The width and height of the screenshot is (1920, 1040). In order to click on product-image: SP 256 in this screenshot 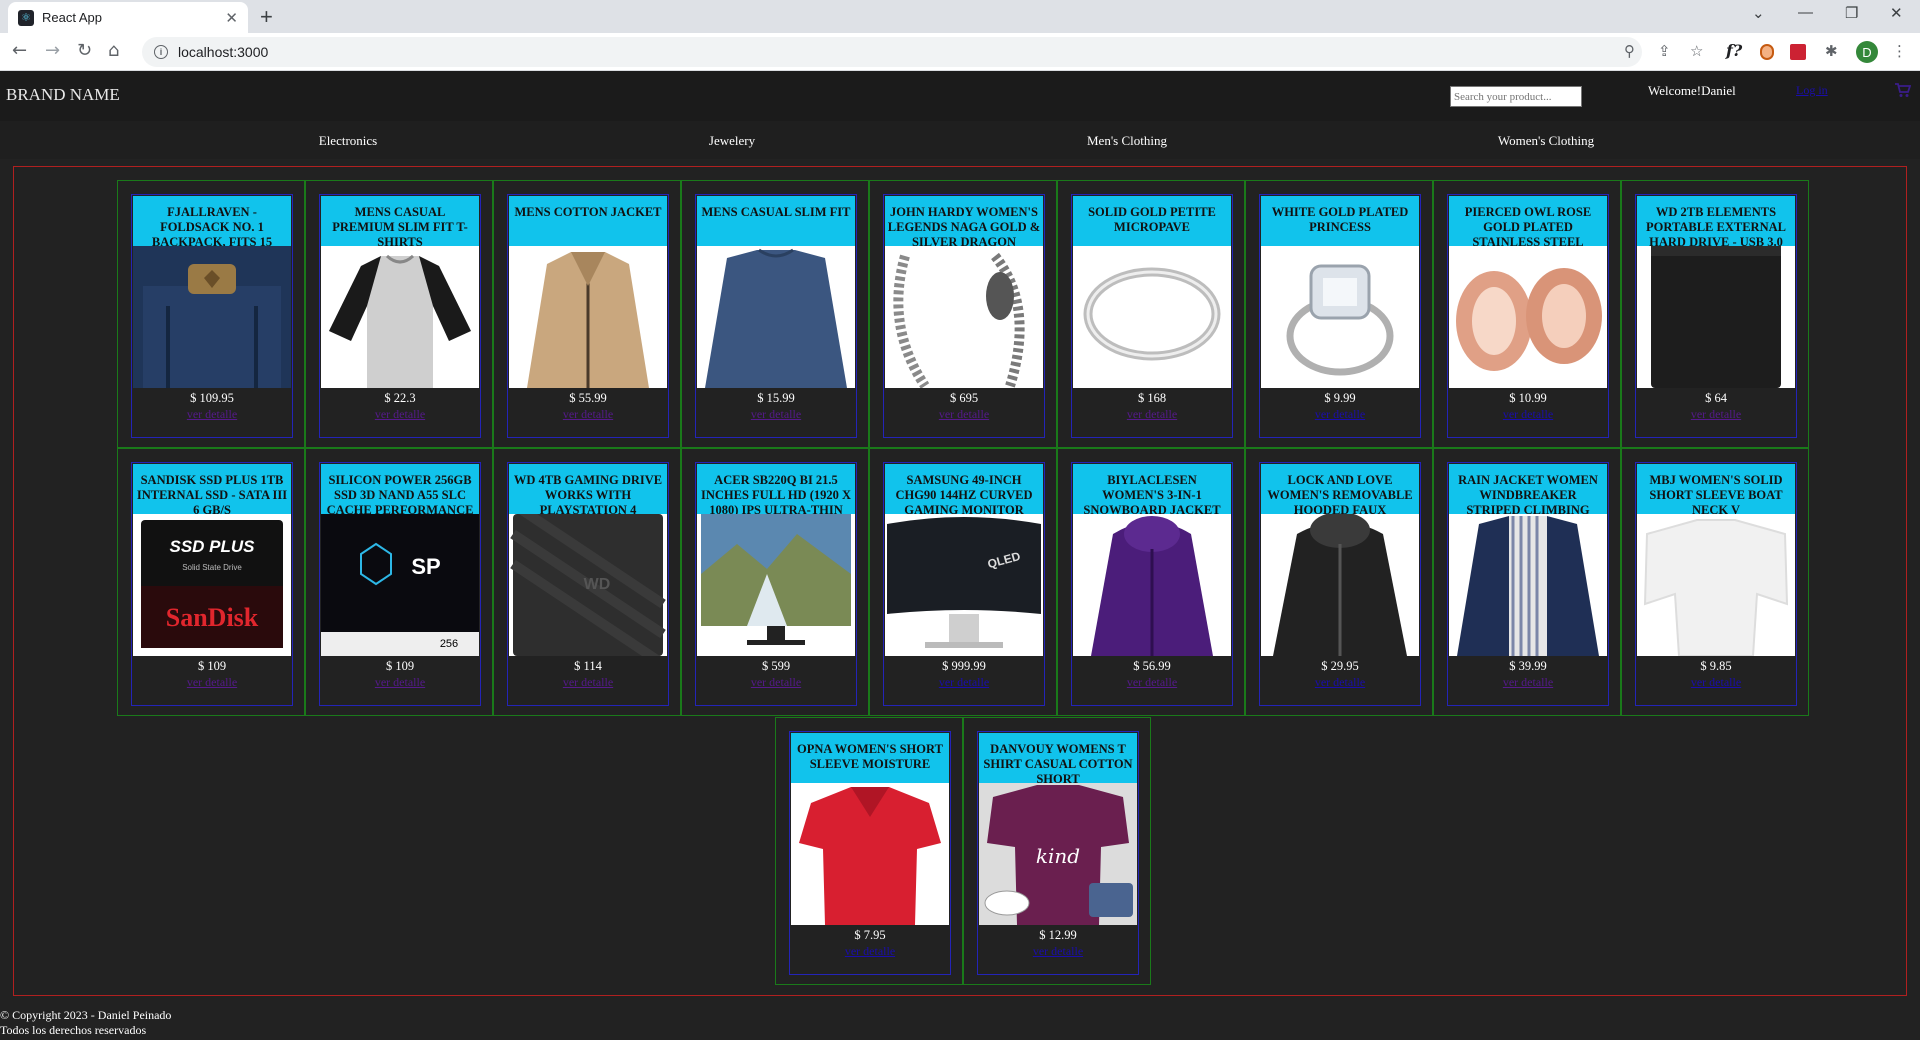, I will do `click(400, 585)`.